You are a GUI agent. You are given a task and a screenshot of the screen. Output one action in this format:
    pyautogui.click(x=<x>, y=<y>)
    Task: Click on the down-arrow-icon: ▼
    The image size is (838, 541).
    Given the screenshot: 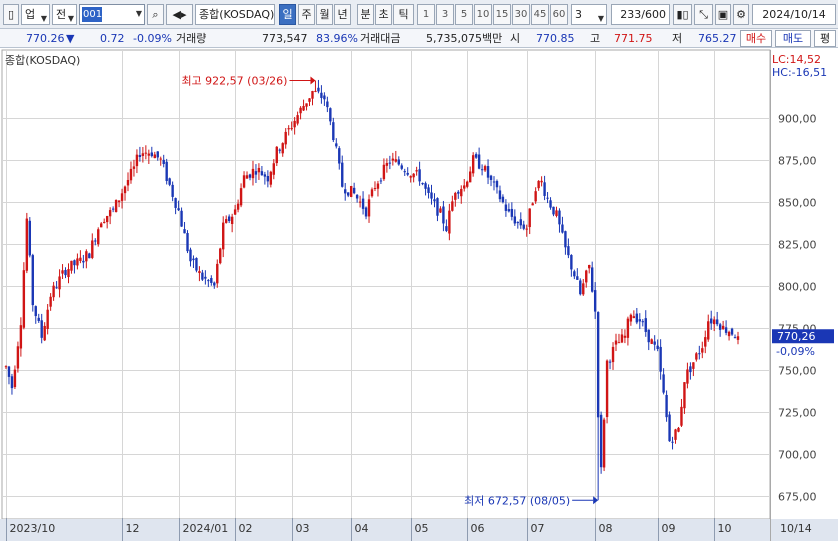 What is the action you would take?
    pyautogui.click(x=70, y=38)
    